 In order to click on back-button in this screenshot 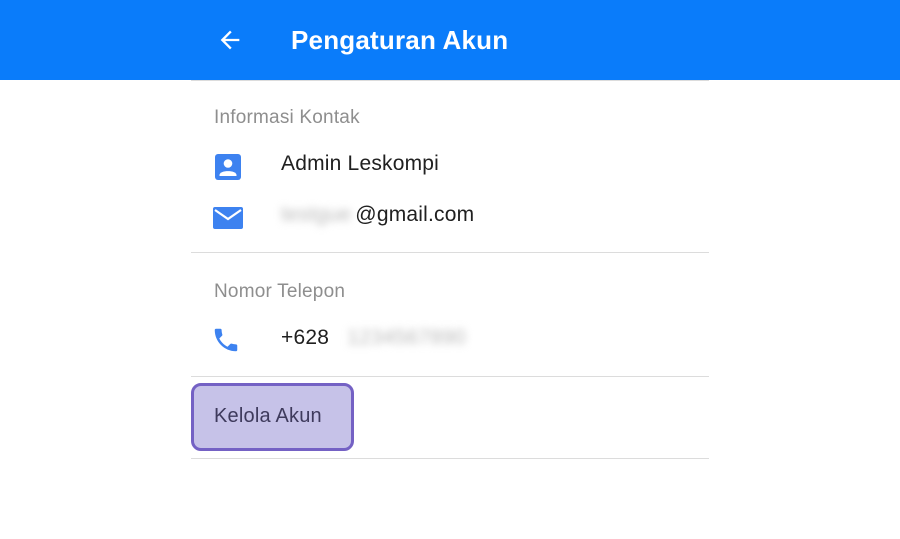, I will do `click(230, 40)`.